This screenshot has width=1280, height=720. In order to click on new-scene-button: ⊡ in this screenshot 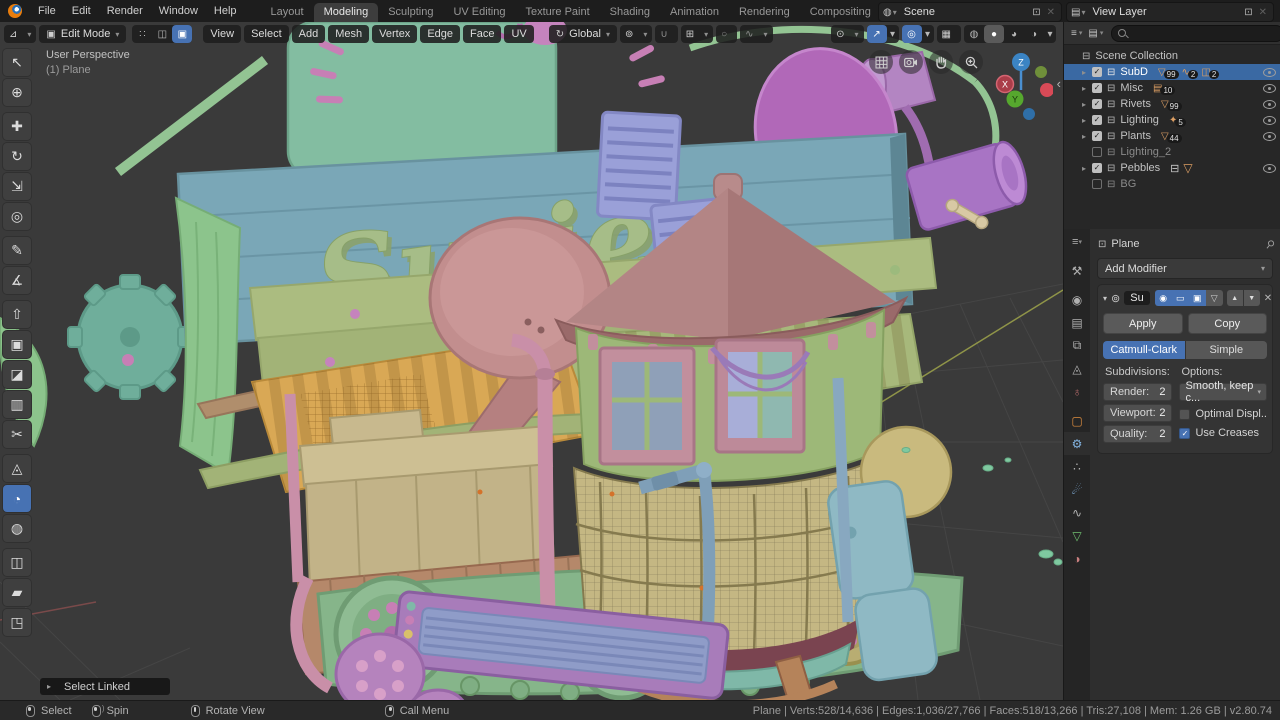, I will do `click(1036, 12)`.